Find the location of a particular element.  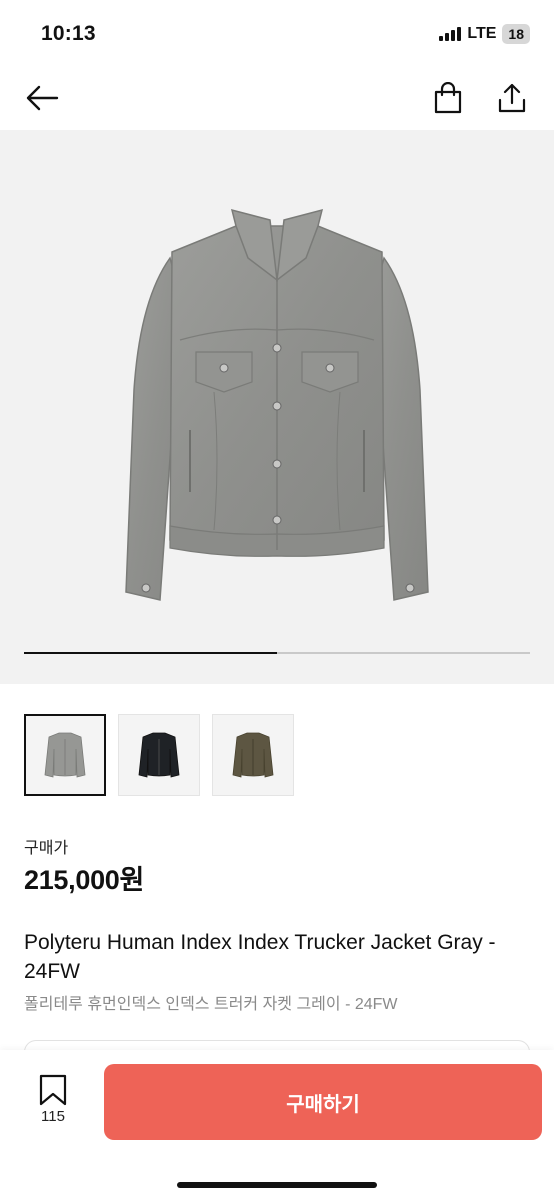

thumbnail-gray is located at coordinates (65, 755).